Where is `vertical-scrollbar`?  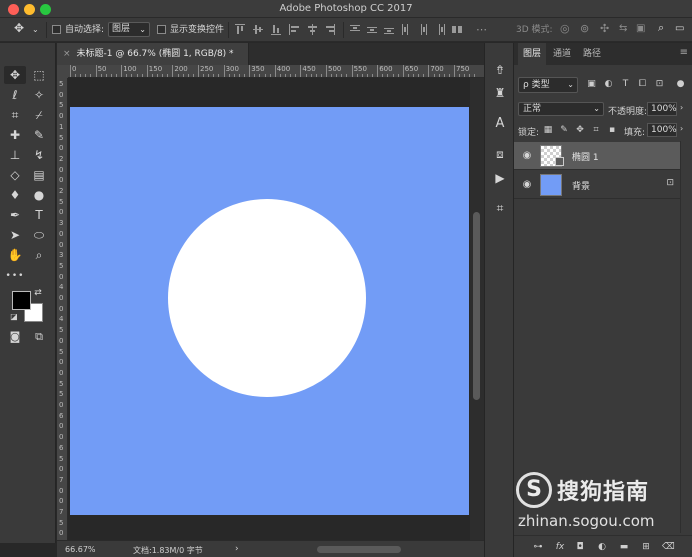
vertical-scrollbar is located at coordinates (477, 309).